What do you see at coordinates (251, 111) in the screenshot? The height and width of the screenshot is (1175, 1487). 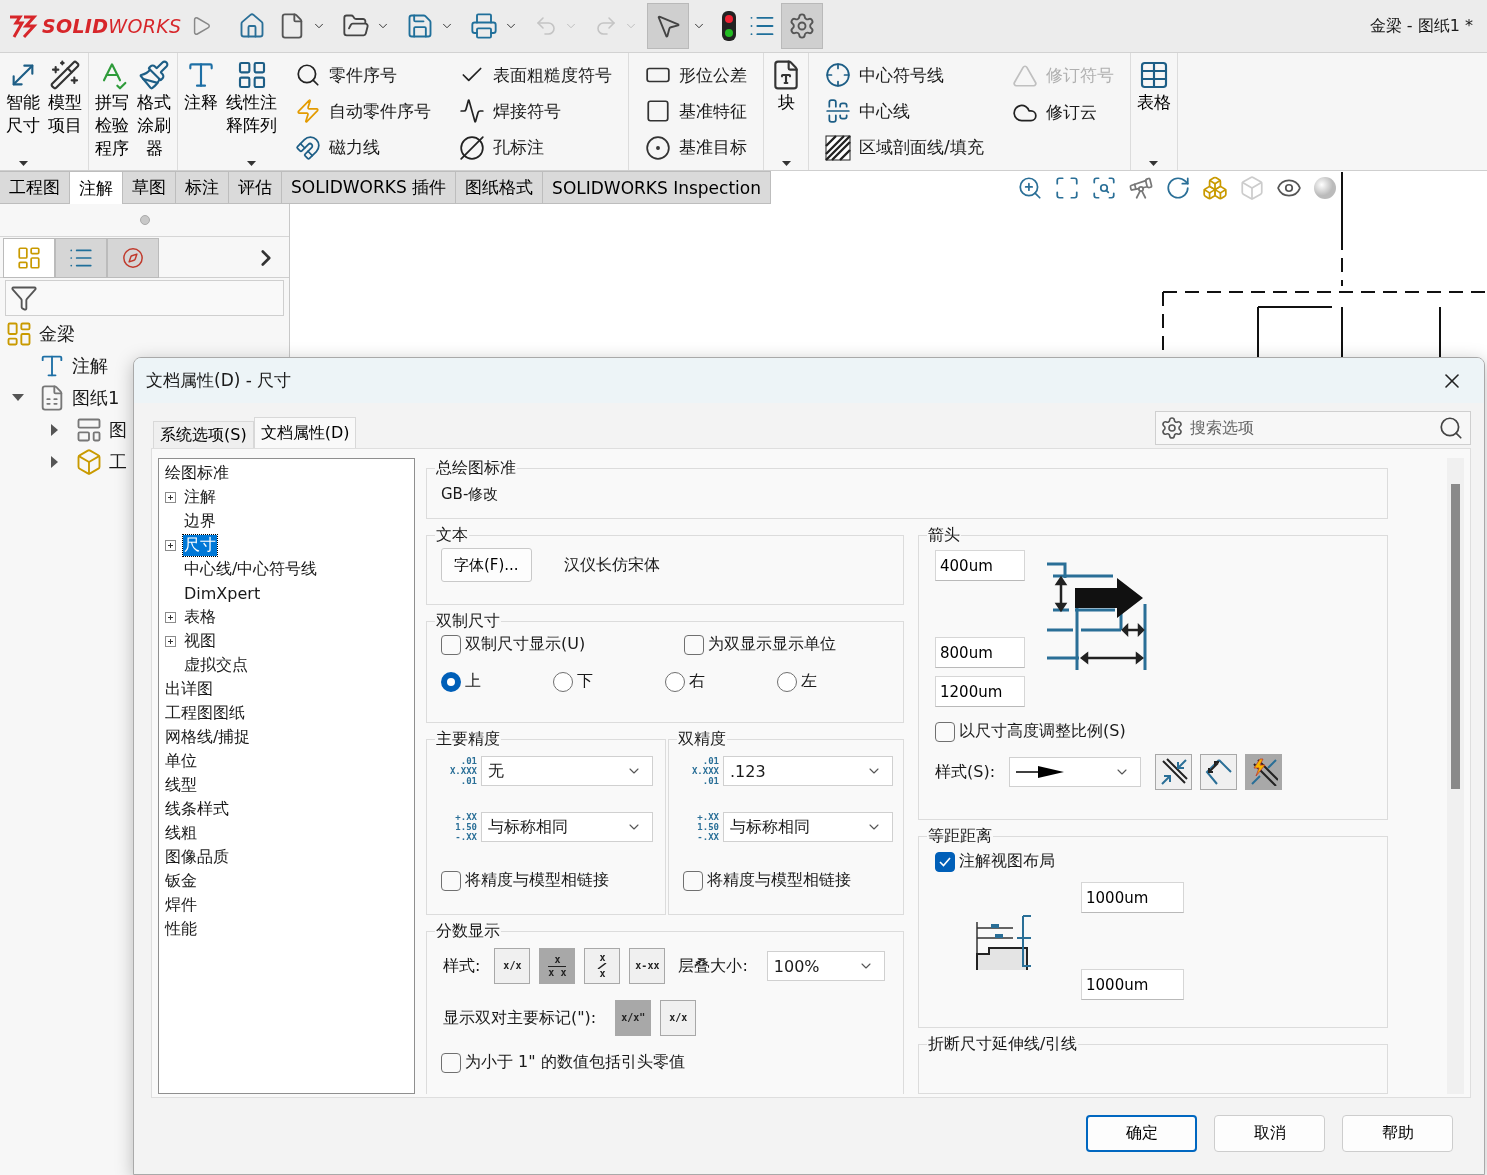 I see `ribbon-button: 线性注释阵列` at bounding box center [251, 111].